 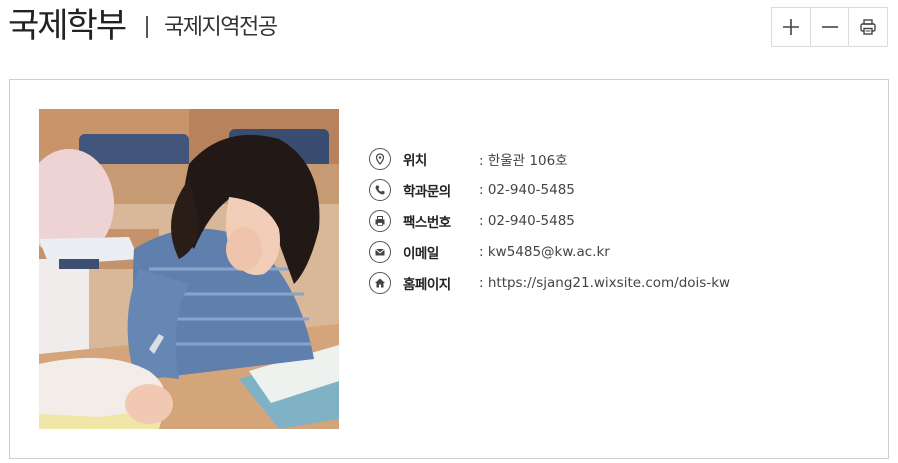 I want to click on plus-icon, so click(x=790, y=27).